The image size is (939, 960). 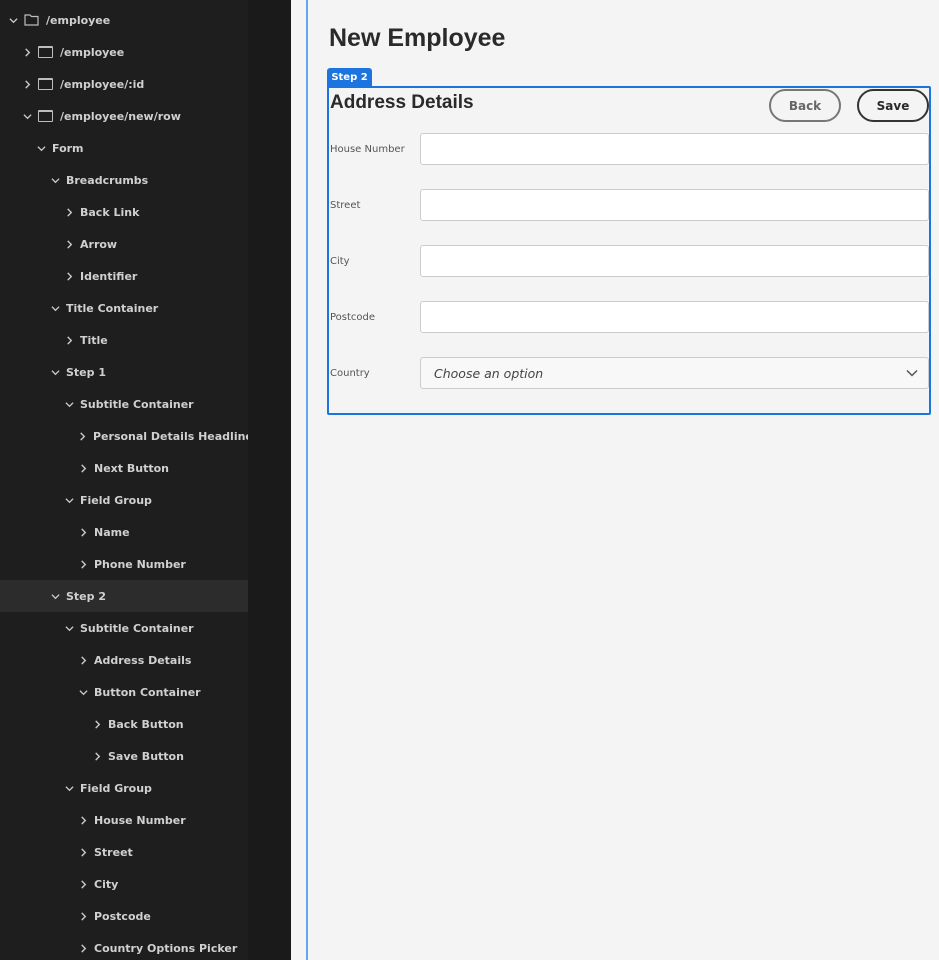 What do you see at coordinates (166, 948) in the screenshot?
I see `tree-item-label: Country Options Picker` at bounding box center [166, 948].